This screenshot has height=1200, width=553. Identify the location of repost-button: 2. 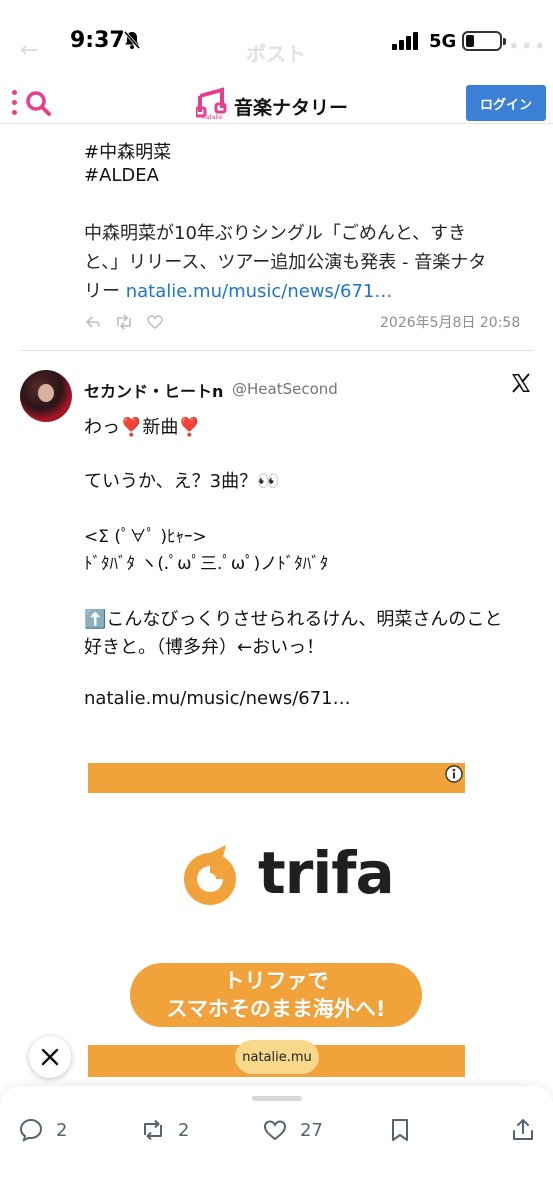
(164, 1130).